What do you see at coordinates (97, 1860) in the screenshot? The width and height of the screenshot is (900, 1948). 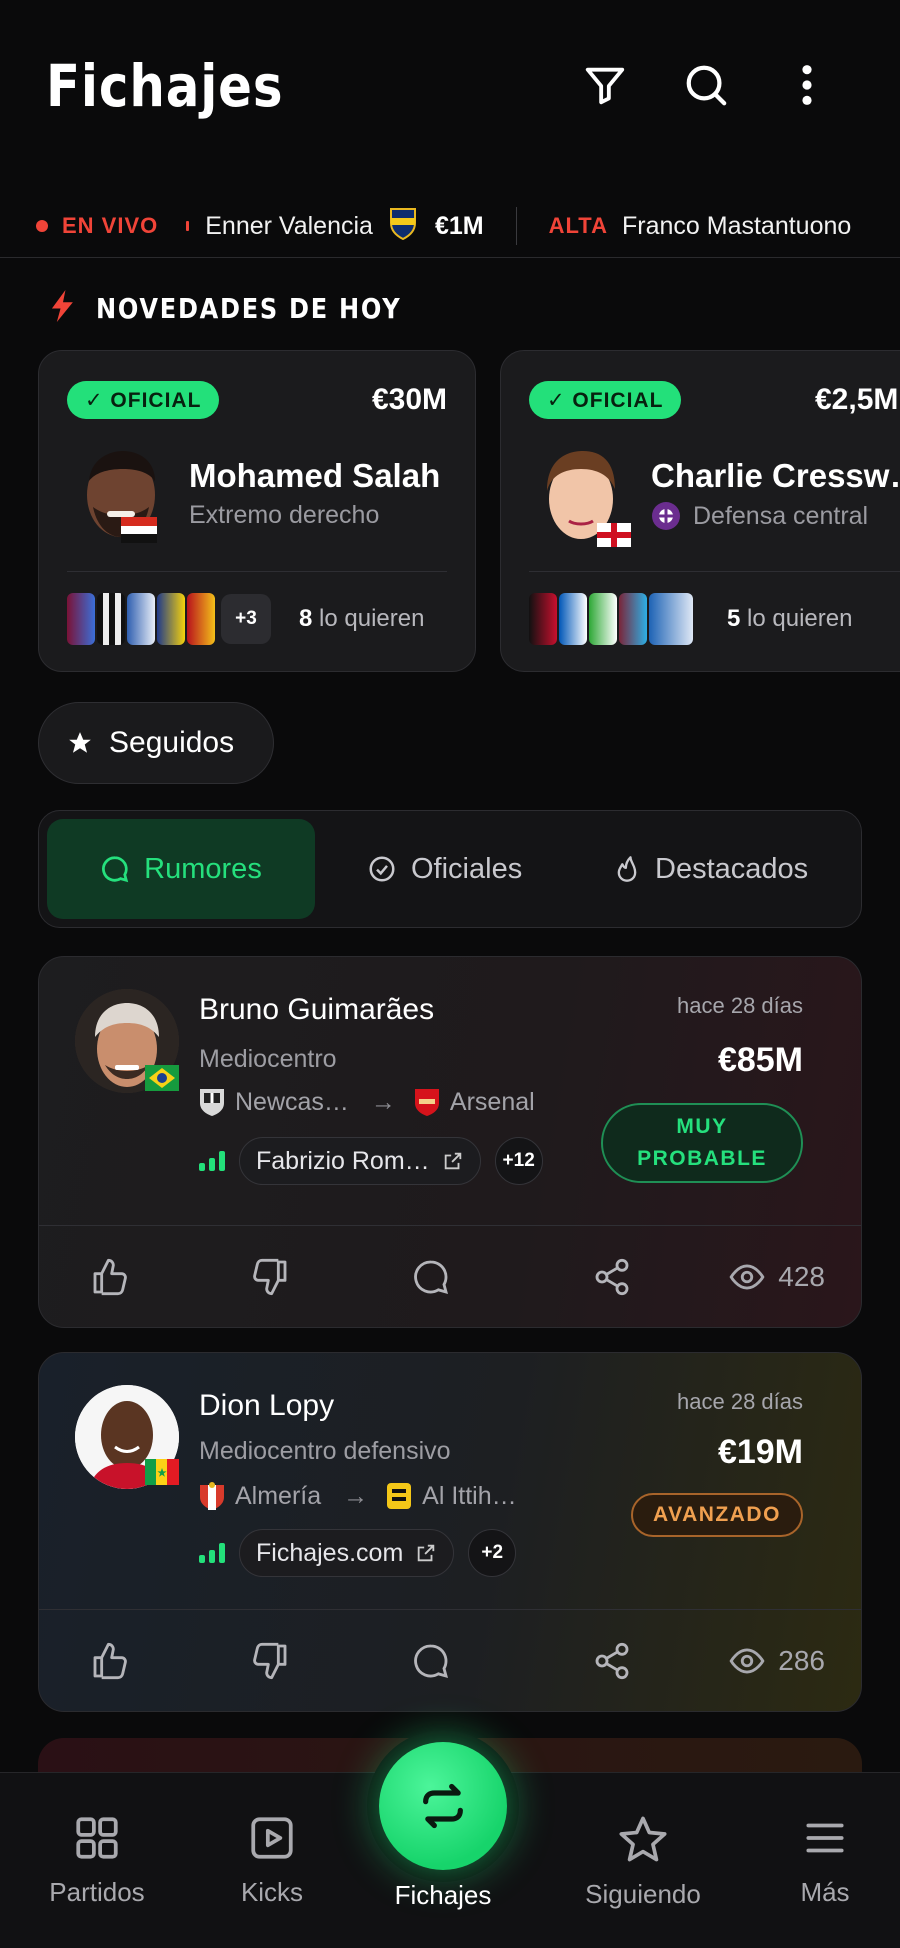 I see `nav-partidos: Partidos` at bounding box center [97, 1860].